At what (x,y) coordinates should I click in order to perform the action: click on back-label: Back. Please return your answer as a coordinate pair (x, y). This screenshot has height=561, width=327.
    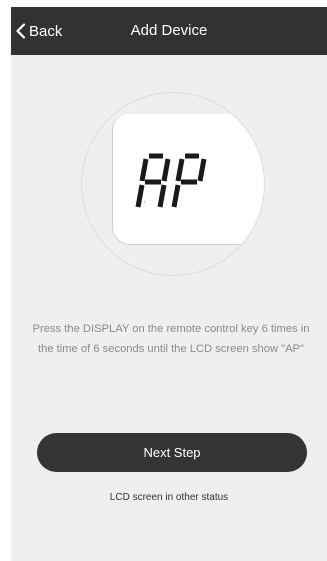
    Looking at the image, I should click on (46, 31).